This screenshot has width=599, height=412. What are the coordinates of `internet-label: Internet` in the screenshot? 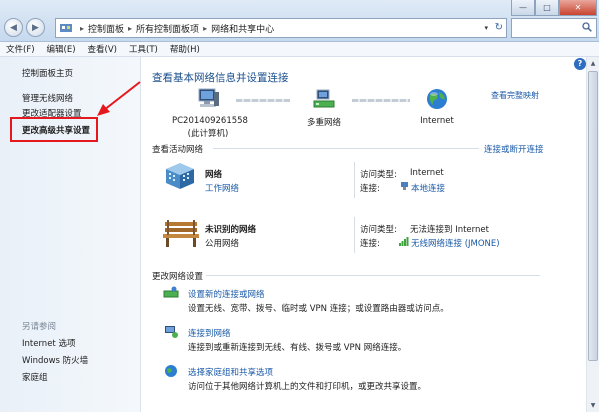 It's located at (437, 121).